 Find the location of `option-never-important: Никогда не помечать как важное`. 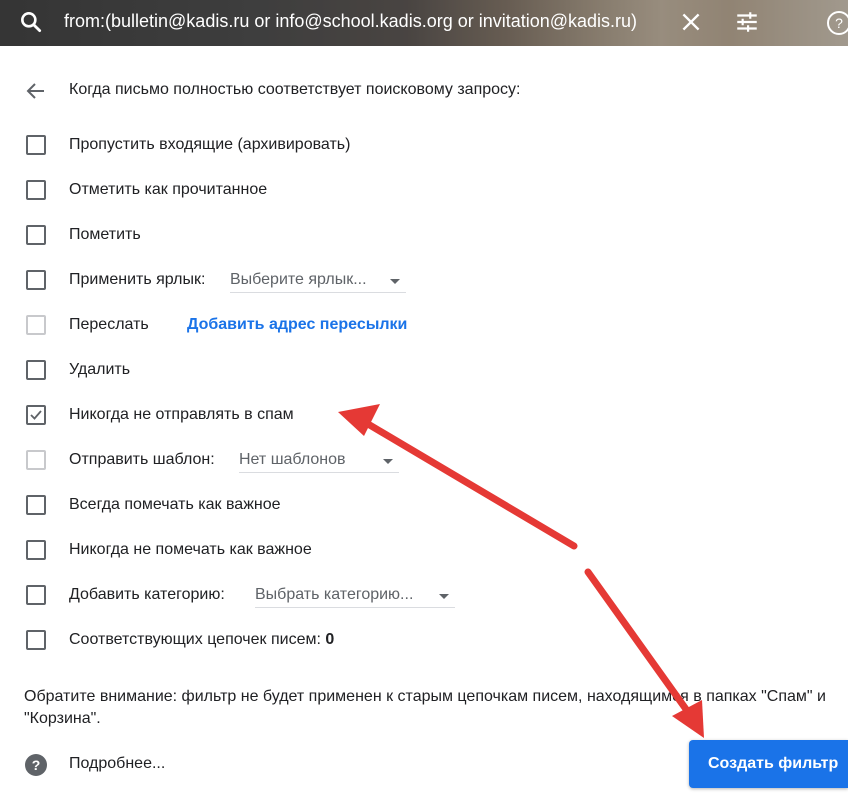

option-never-important: Никогда не помечать как важное is located at coordinates (434, 550).